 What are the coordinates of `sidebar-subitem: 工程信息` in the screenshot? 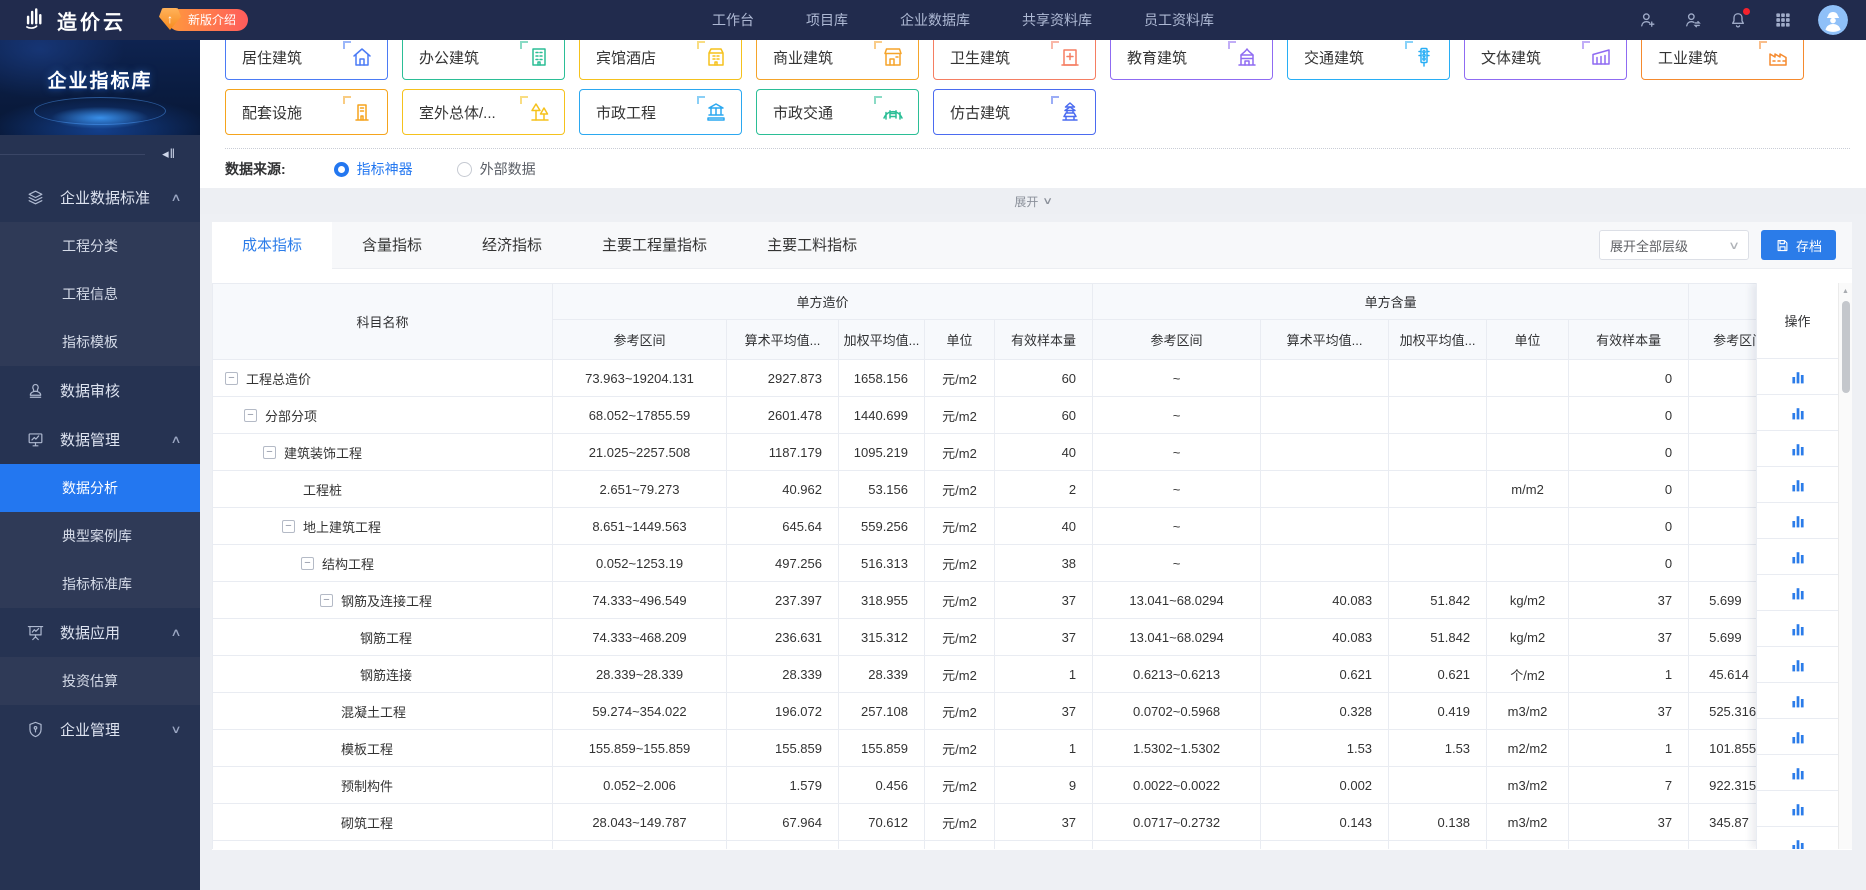 It's located at (100, 294).